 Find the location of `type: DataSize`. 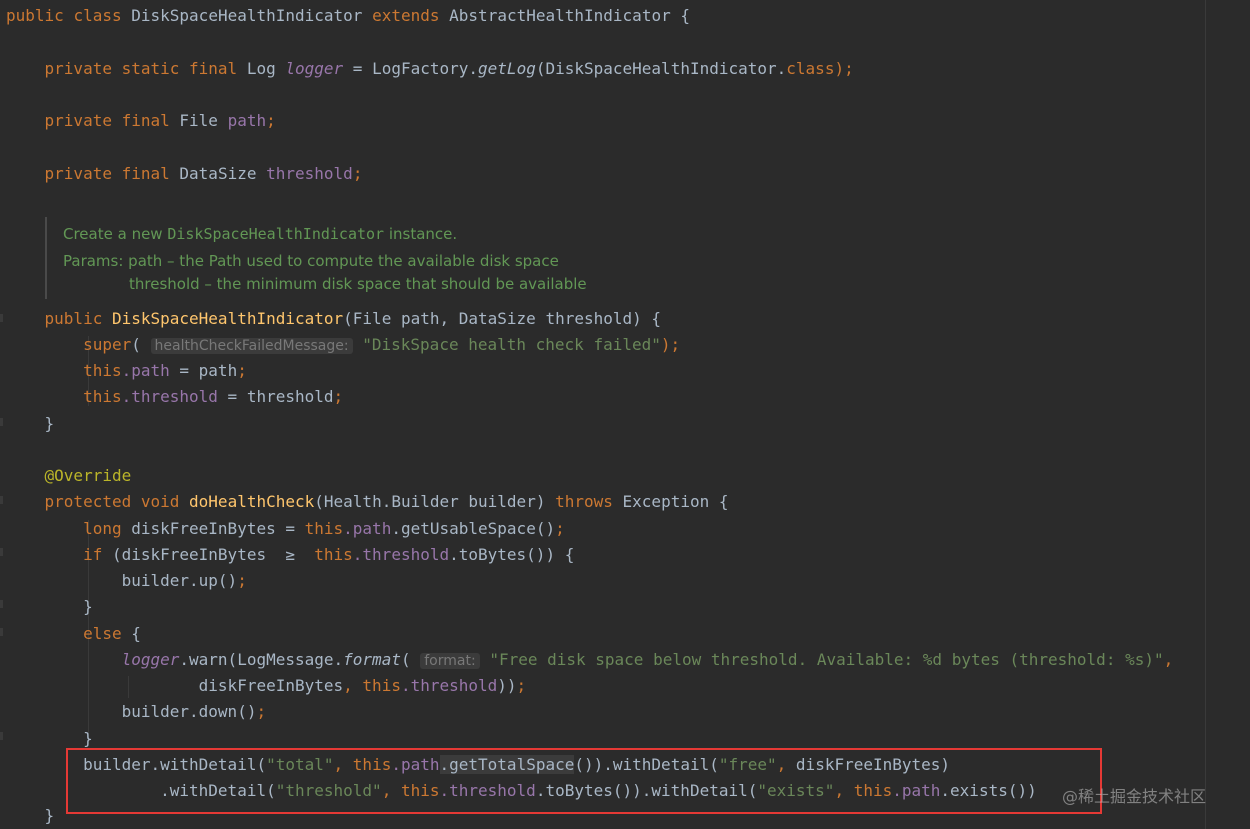

type: DataSize is located at coordinates (218, 173).